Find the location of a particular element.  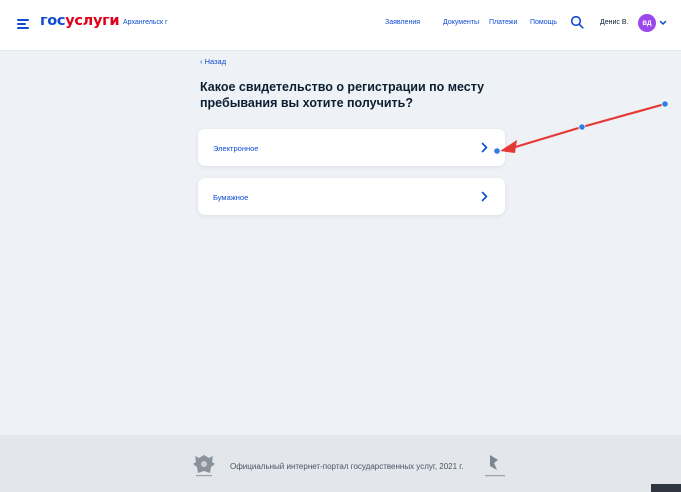

nav-documents: Документы is located at coordinates (461, 22).